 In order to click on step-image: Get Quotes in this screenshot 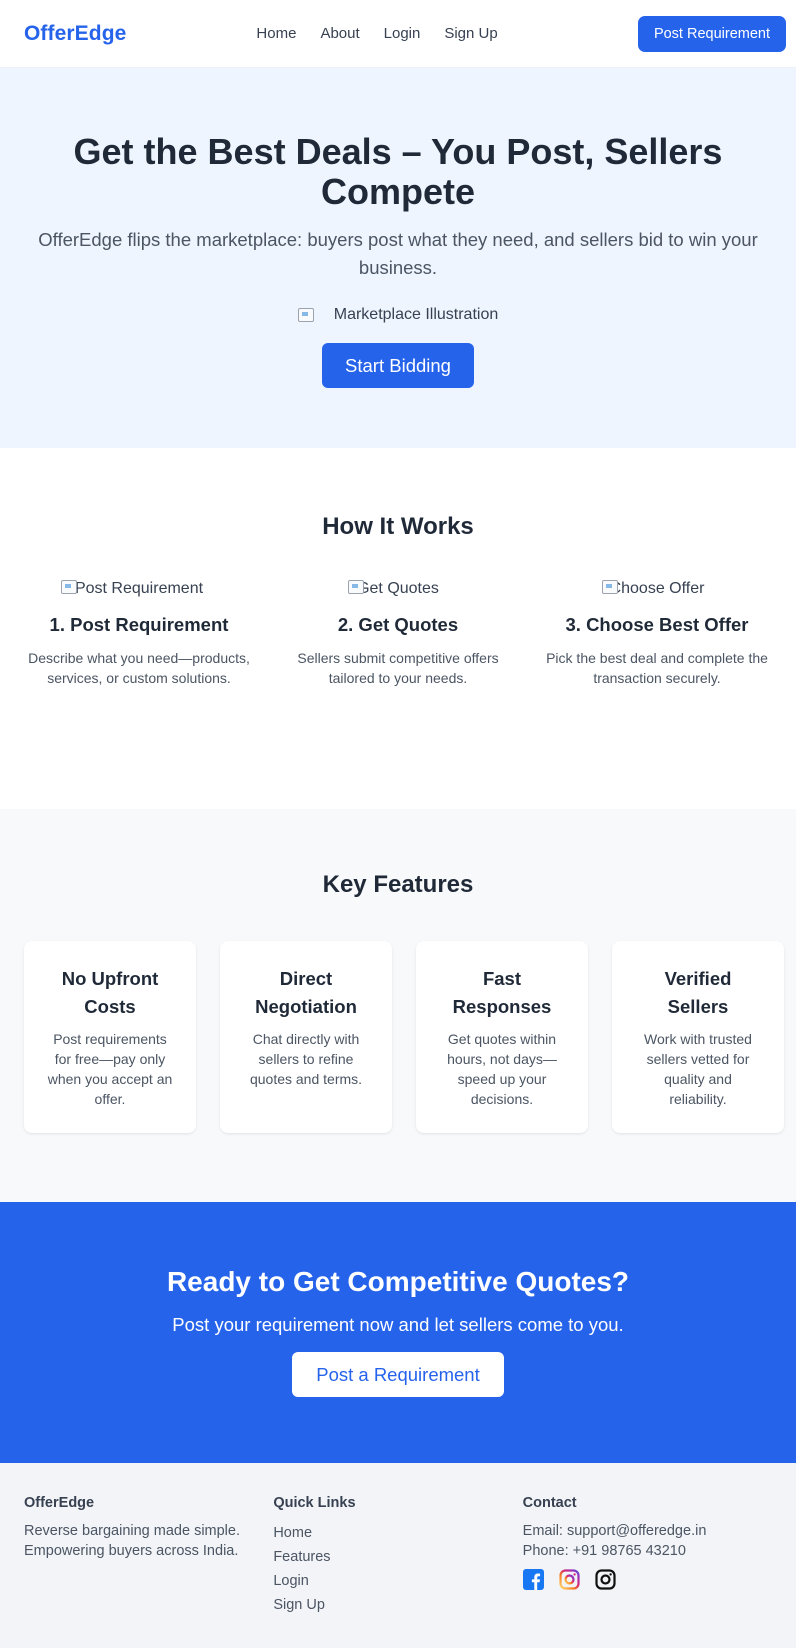, I will do `click(398, 589)`.